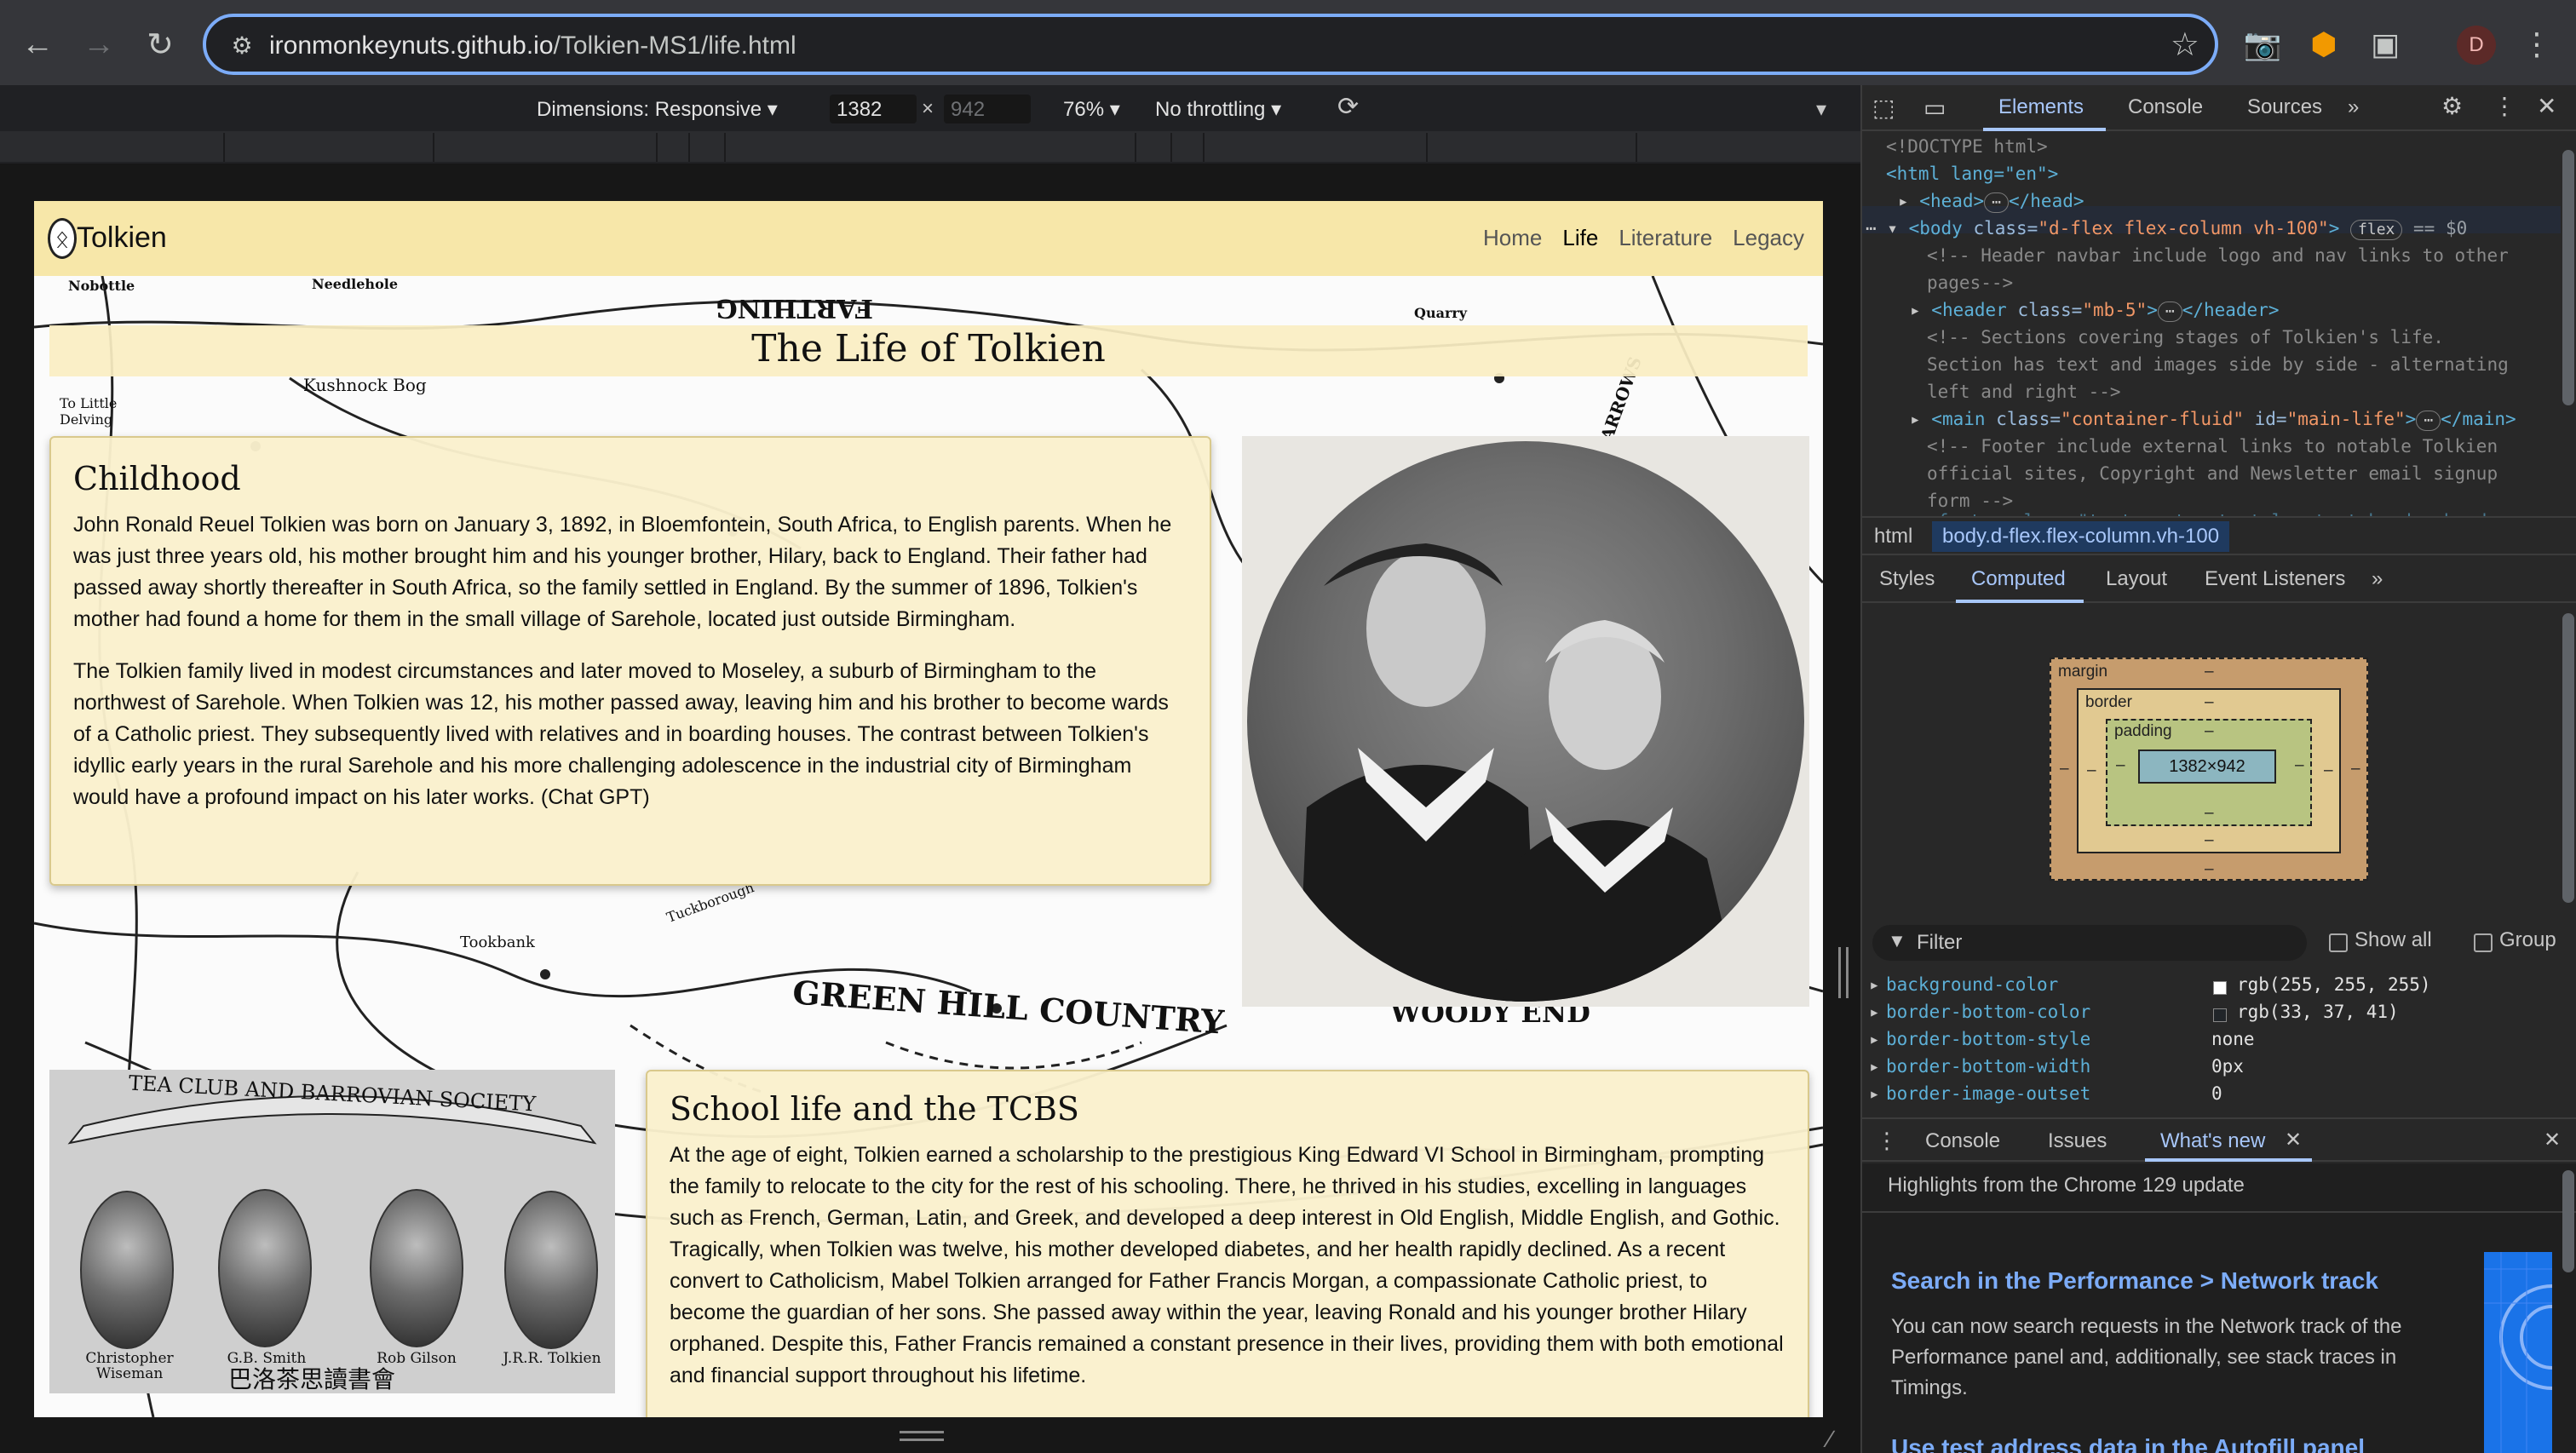 The image size is (2576, 1453). What do you see at coordinates (2219, 1097) in the screenshot?
I see `computed-property-row: ▸ border-image-outset 0` at bounding box center [2219, 1097].